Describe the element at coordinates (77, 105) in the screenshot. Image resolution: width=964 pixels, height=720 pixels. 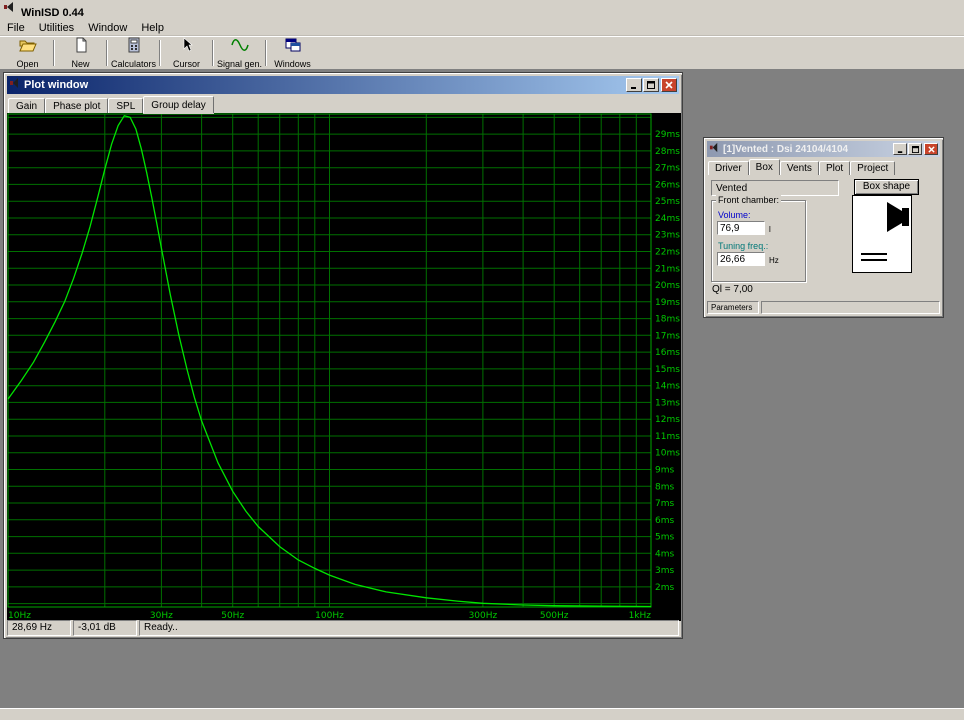
I see `tab-phase-plot: Phase plot` at that location.